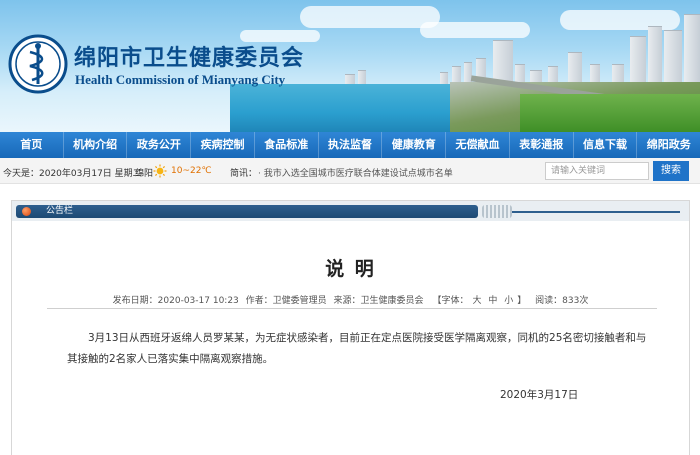  Describe the element at coordinates (96, 145) in the screenshot. I see `nav-item-about: 机构介绍` at that location.